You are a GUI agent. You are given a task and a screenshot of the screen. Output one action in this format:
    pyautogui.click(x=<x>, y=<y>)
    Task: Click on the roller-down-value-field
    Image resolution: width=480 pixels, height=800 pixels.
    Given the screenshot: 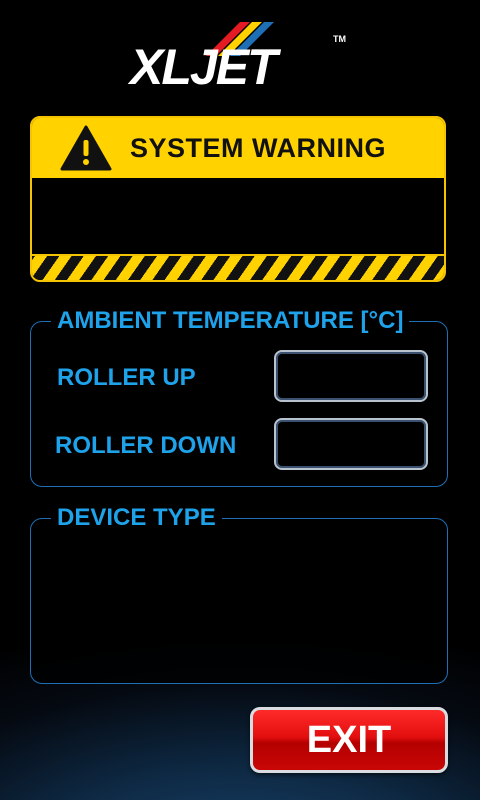 What is the action you would take?
    pyautogui.click(x=351, y=444)
    